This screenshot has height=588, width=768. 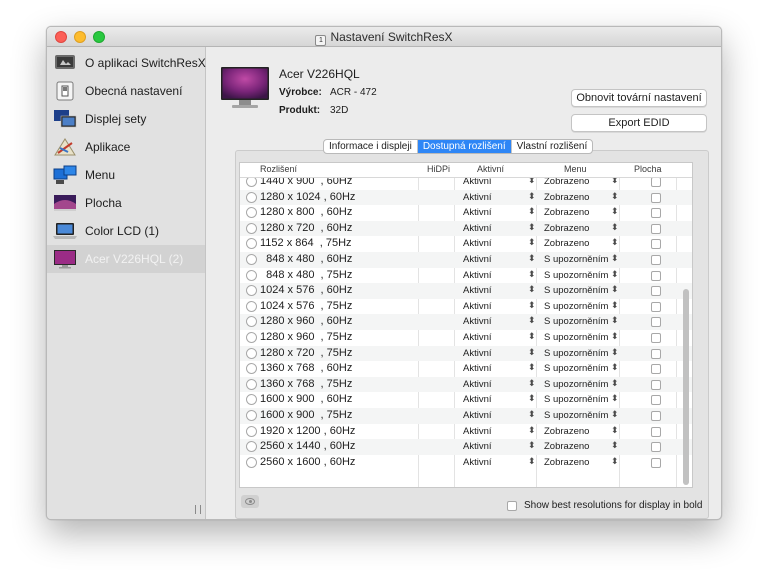 What do you see at coordinates (278, 169) in the screenshot?
I see `column-header-resolution: Rozlišení` at bounding box center [278, 169].